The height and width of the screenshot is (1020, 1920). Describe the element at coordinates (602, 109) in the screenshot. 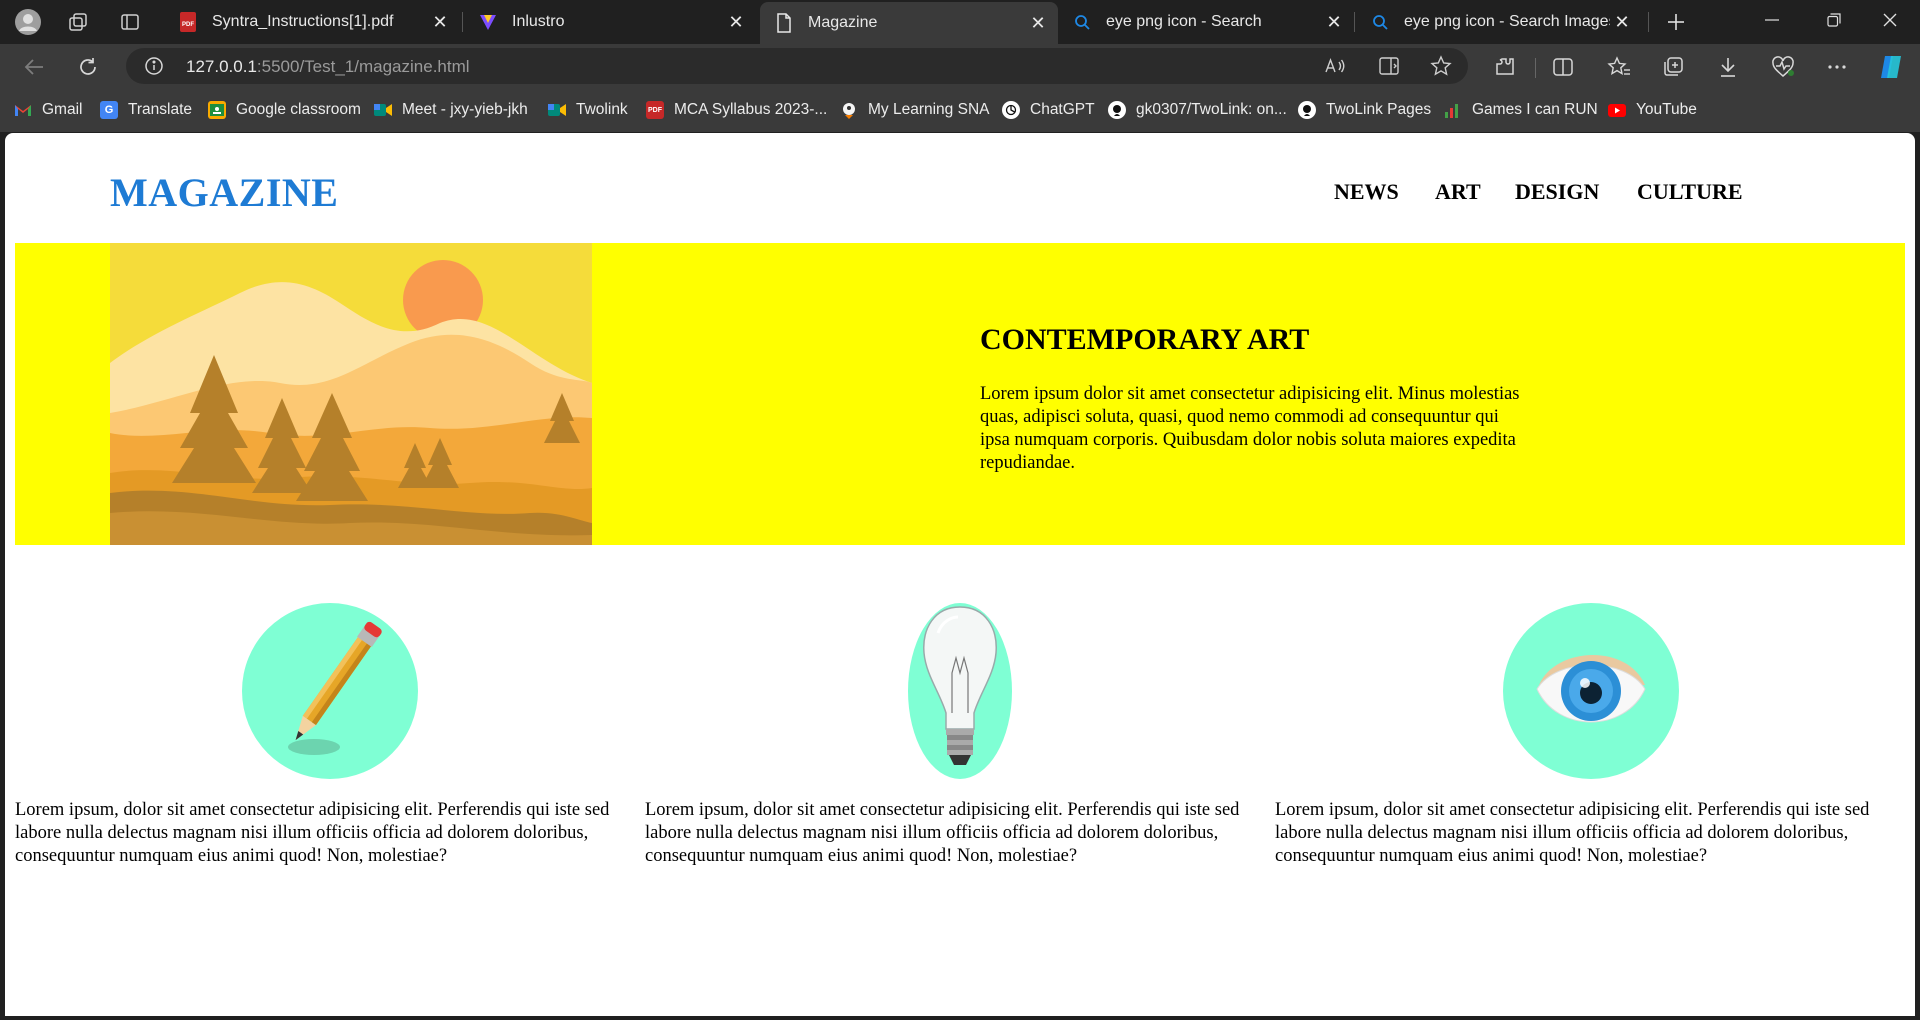

I see `bookmark-label: Twolink` at that location.